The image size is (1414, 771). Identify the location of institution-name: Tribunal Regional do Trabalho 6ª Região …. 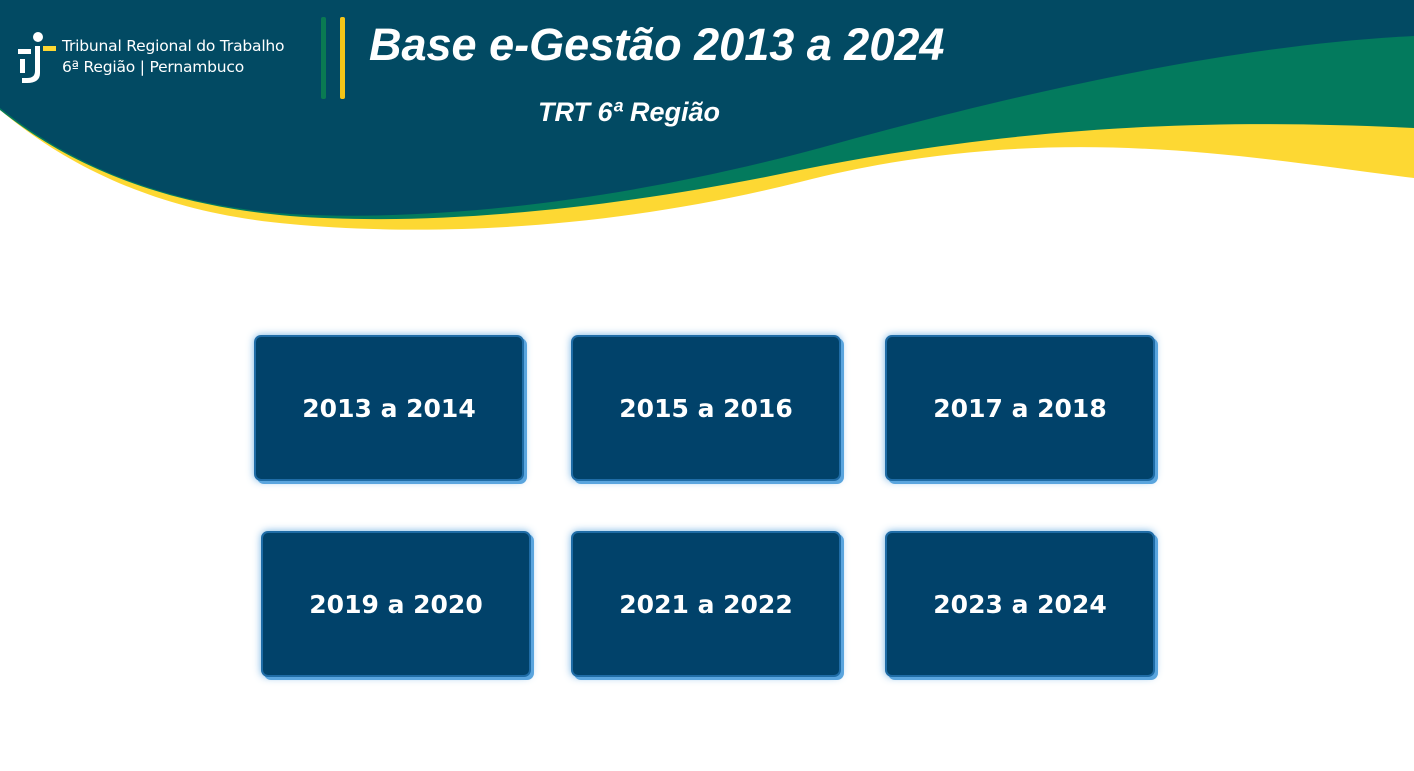
(173, 57).